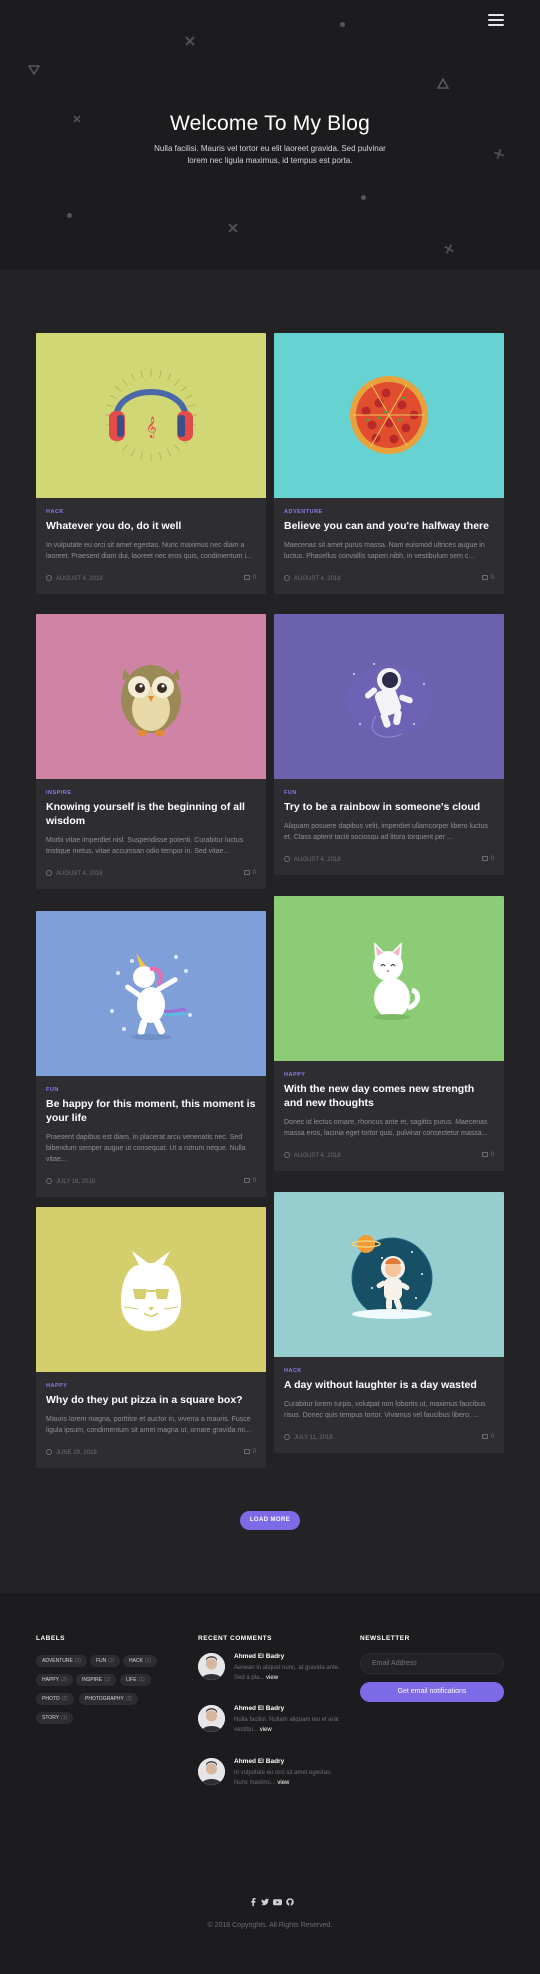 This screenshot has height=1974, width=540. What do you see at coordinates (151, 526) in the screenshot?
I see `post-title: Whatever you do, do it well` at bounding box center [151, 526].